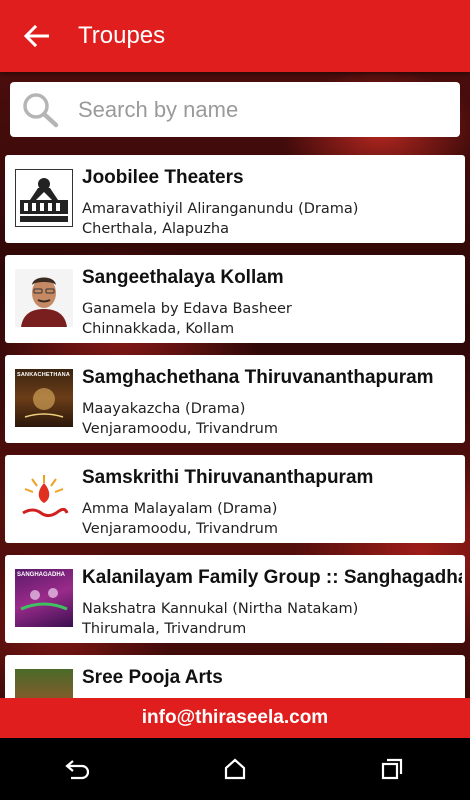 This screenshot has height=800, width=470. Describe the element at coordinates (78, 769) in the screenshot. I see `nav-back-icon` at that location.